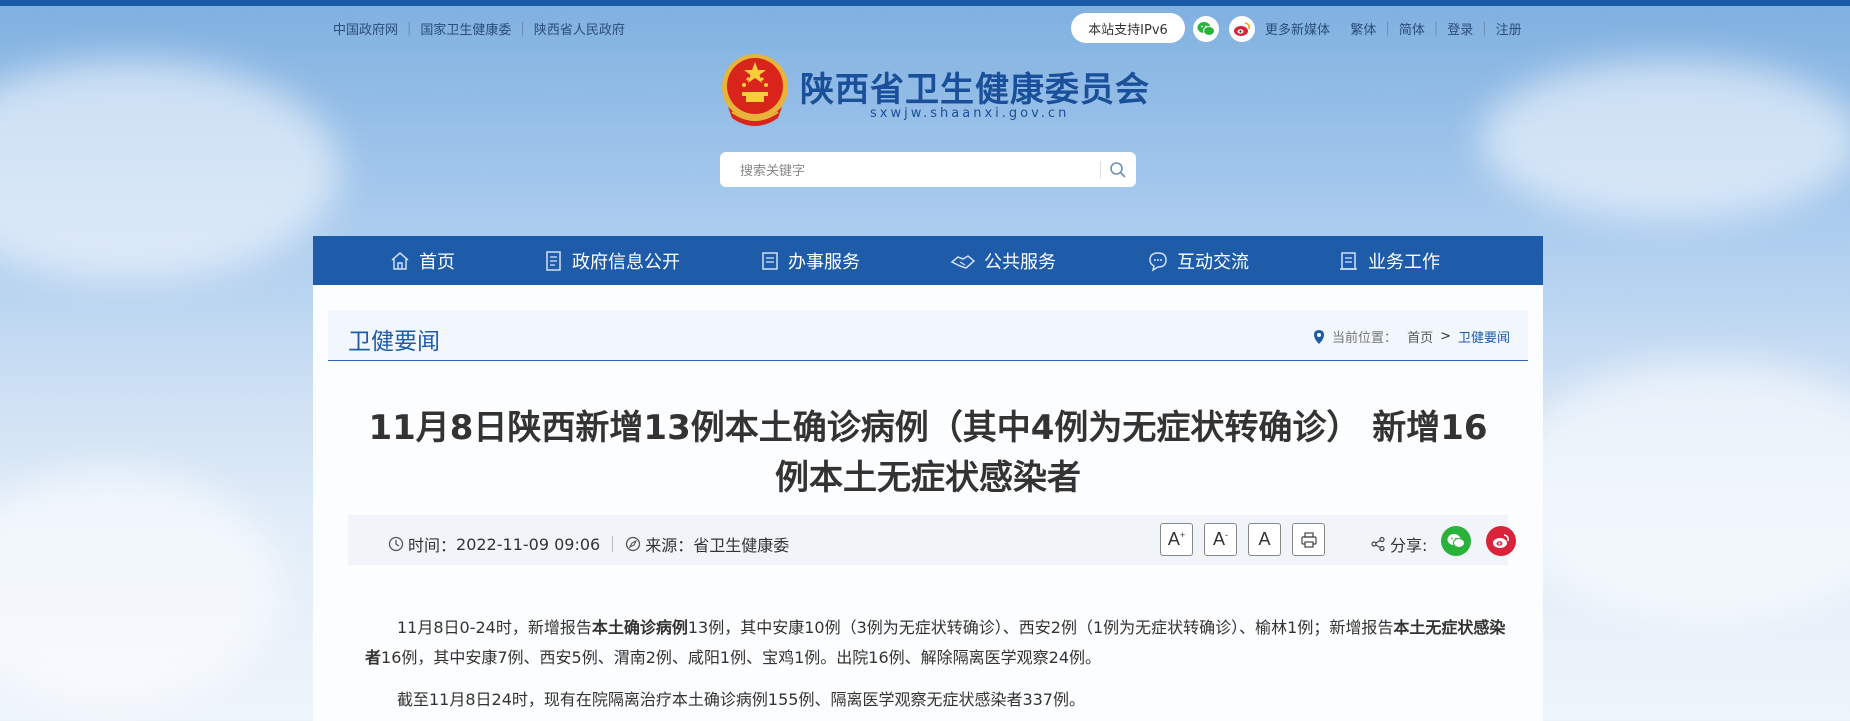  What do you see at coordinates (1363, 28) in the screenshot?
I see `traditional-chinese-link: 繁体` at bounding box center [1363, 28].